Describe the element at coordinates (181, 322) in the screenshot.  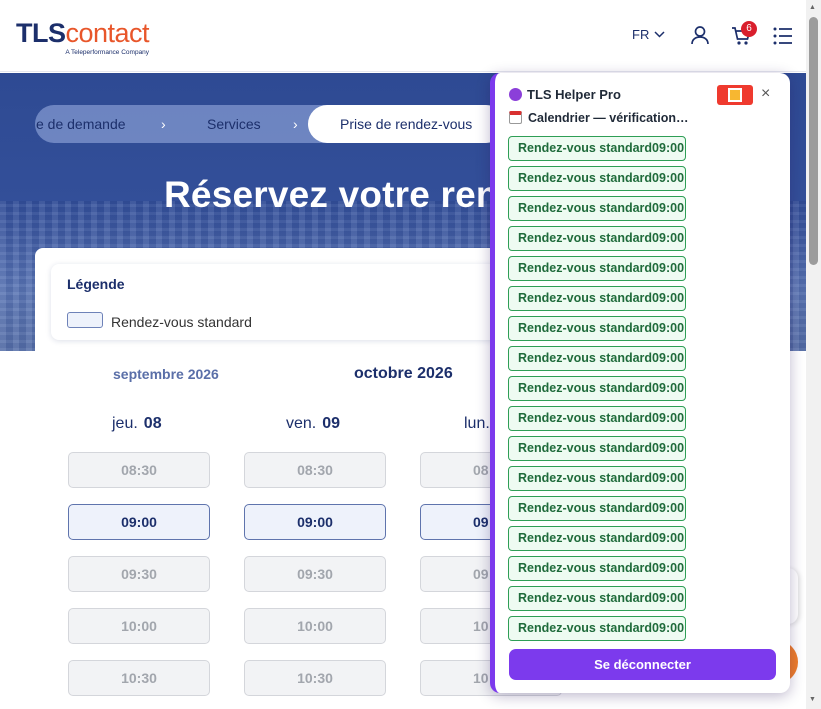
I see `legend-standard-label: Rendez-vous standard` at that location.